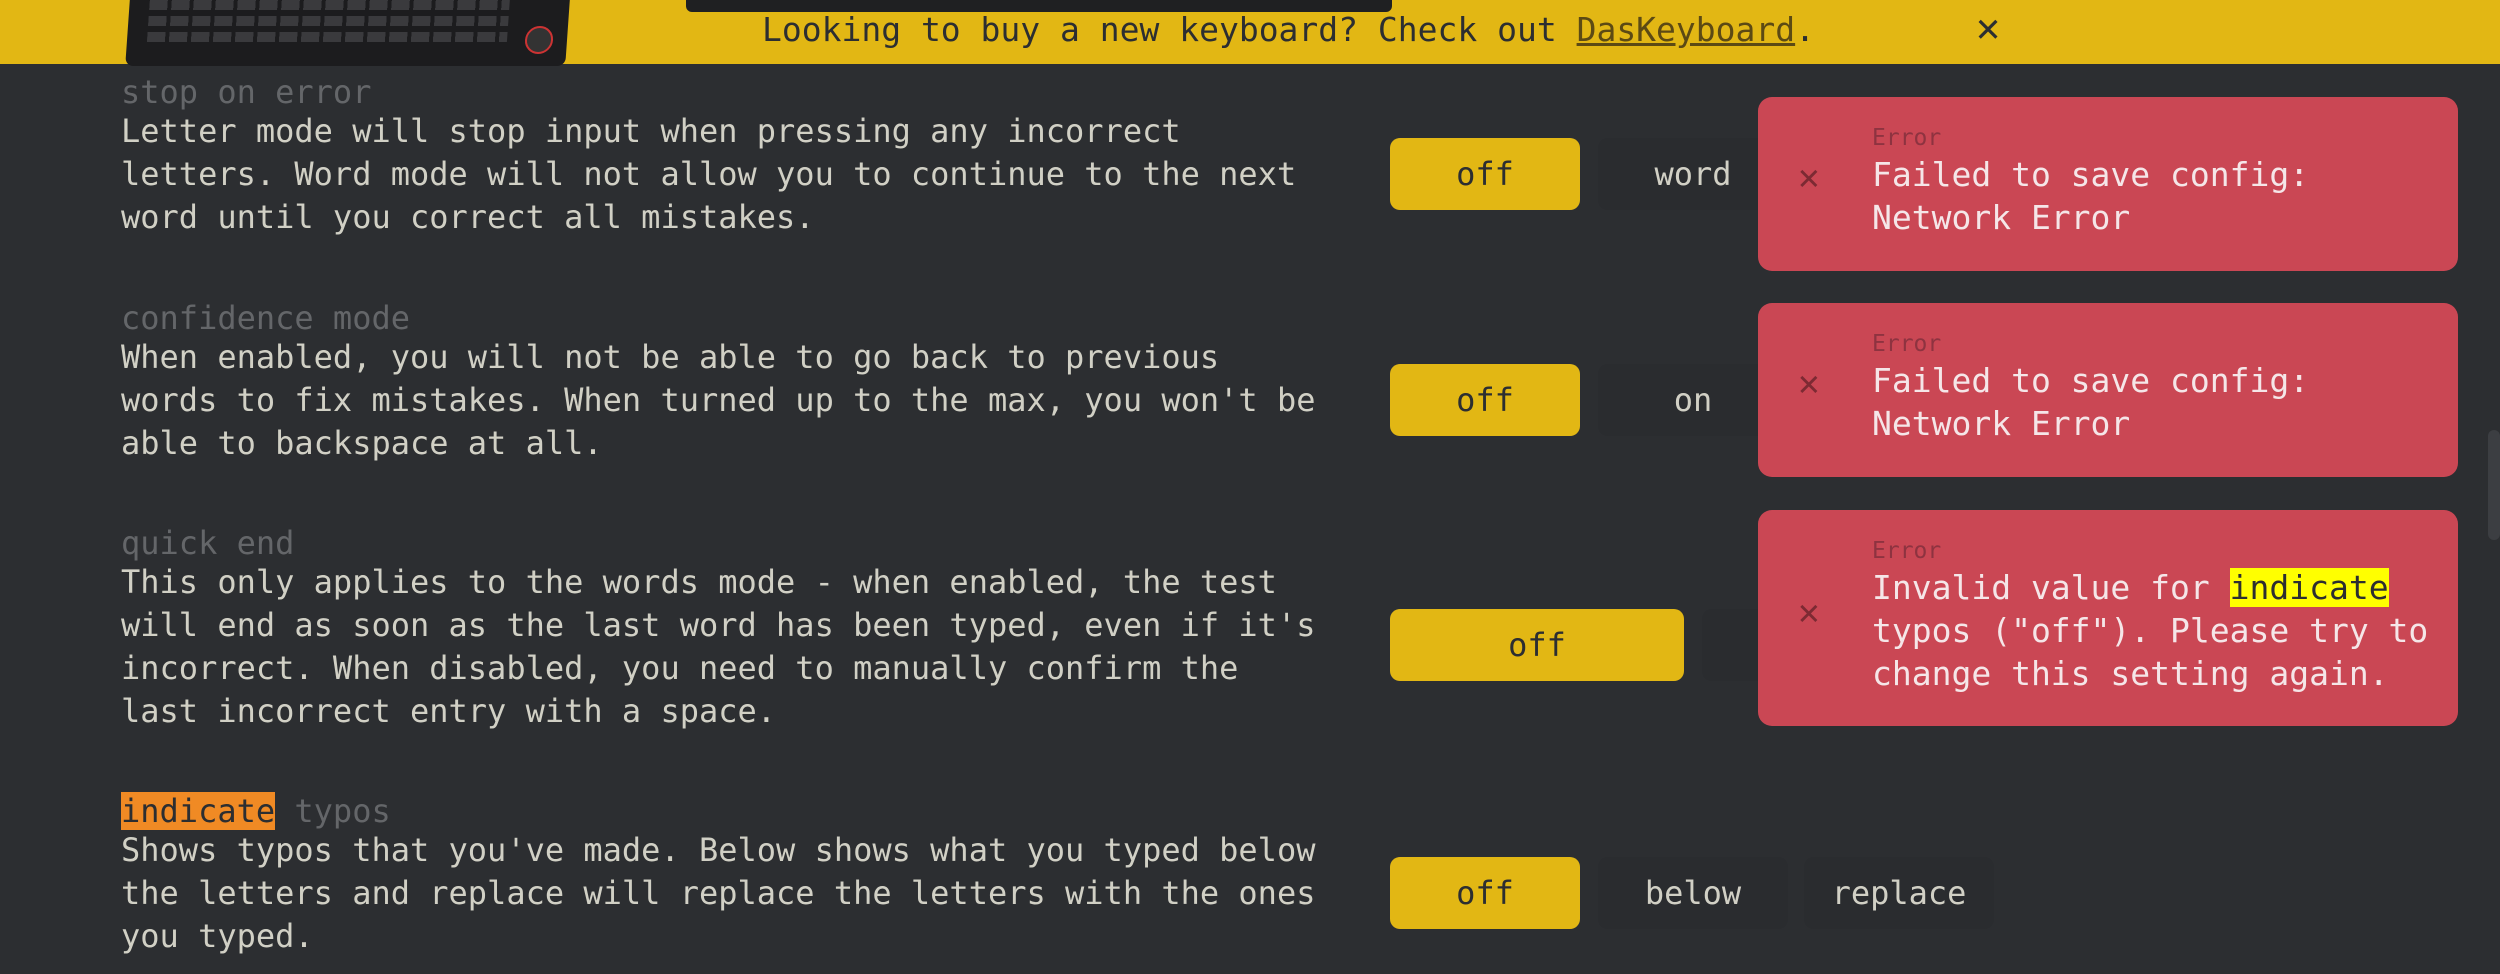  I want to click on confidence-mode-off-button: off, so click(1485, 400).